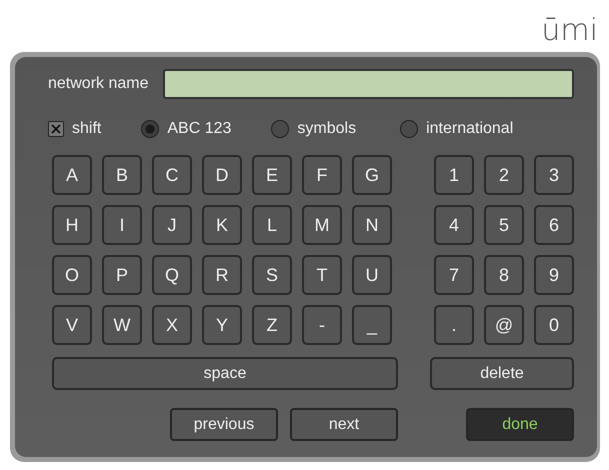 This screenshot has width=609, height=470. What do you see at coordinates (222, 175) in the screenshot?
I see `key: D` at bounding box center [222, 175].